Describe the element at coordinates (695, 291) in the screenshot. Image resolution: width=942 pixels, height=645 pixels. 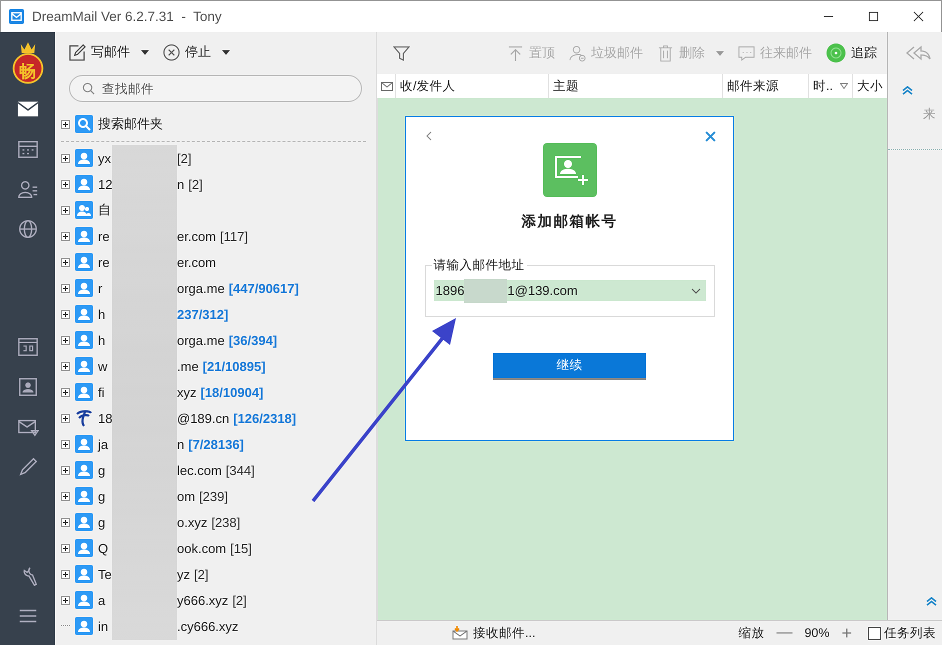
I see `chevron-down-icon` at that location.